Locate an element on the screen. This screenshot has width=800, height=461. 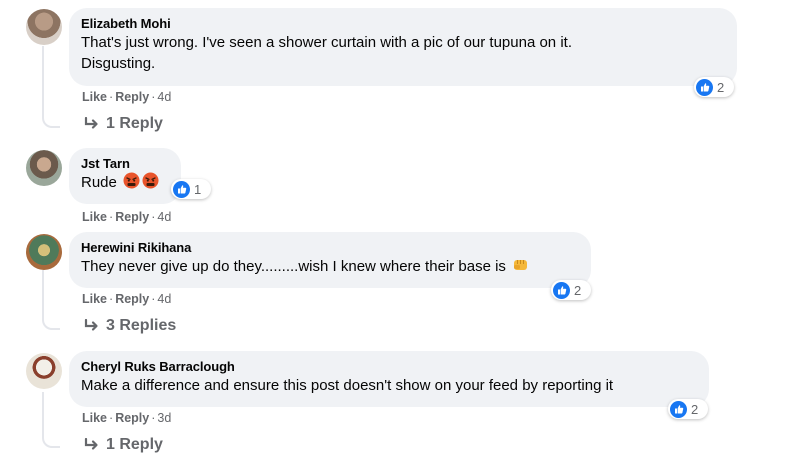
comment-text-row: Rude is located at coordinates (125, 183).